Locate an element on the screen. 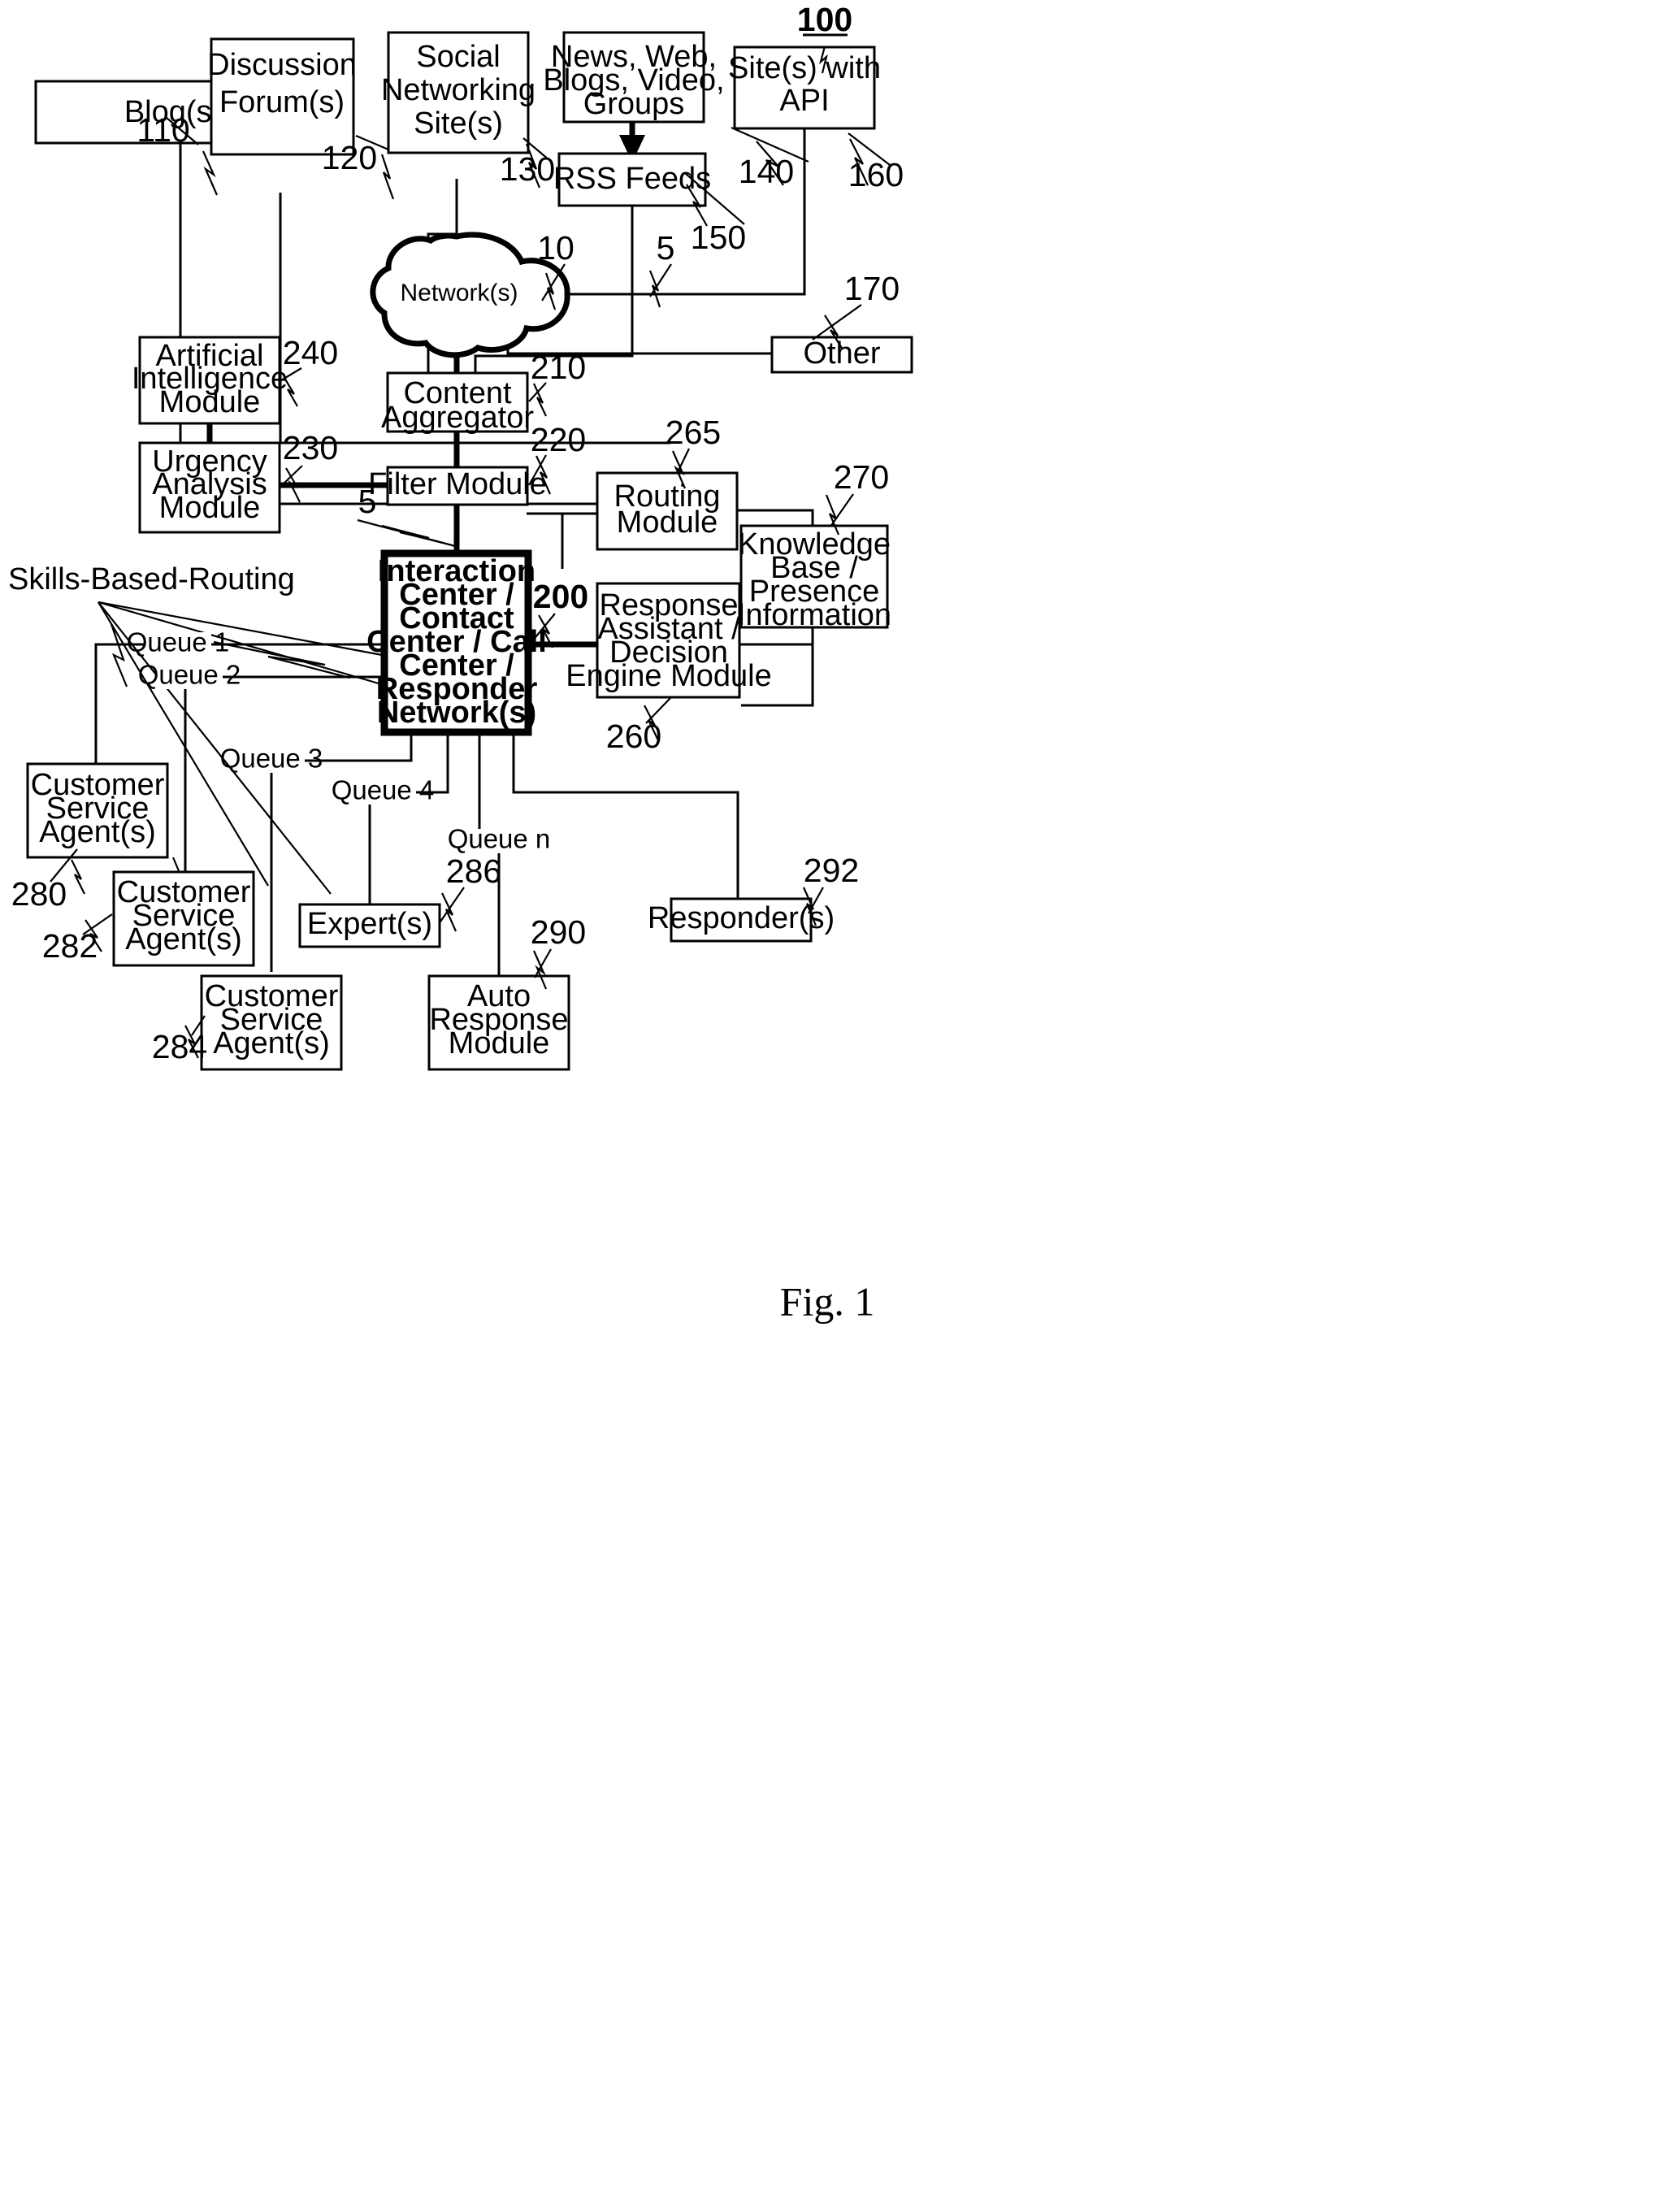 The width and height of the screenshot is (1678, 2212). figure-caption: Fig. 1 is located at coordinates (827, 1301).